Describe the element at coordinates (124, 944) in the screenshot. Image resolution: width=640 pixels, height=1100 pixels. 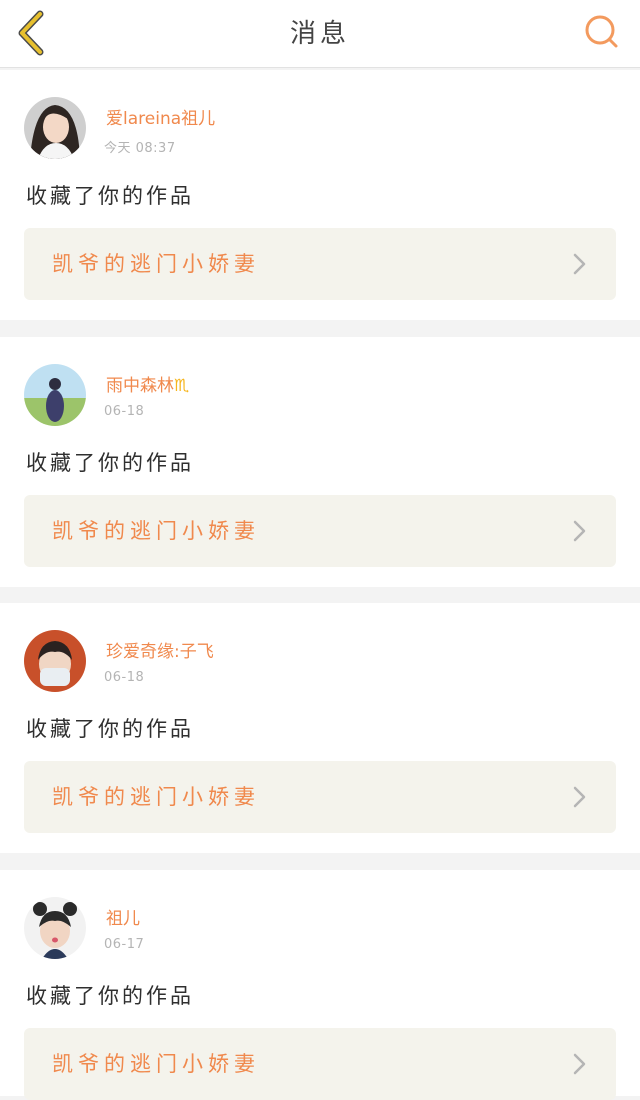
I see `timestamp: 06-17` at that location.